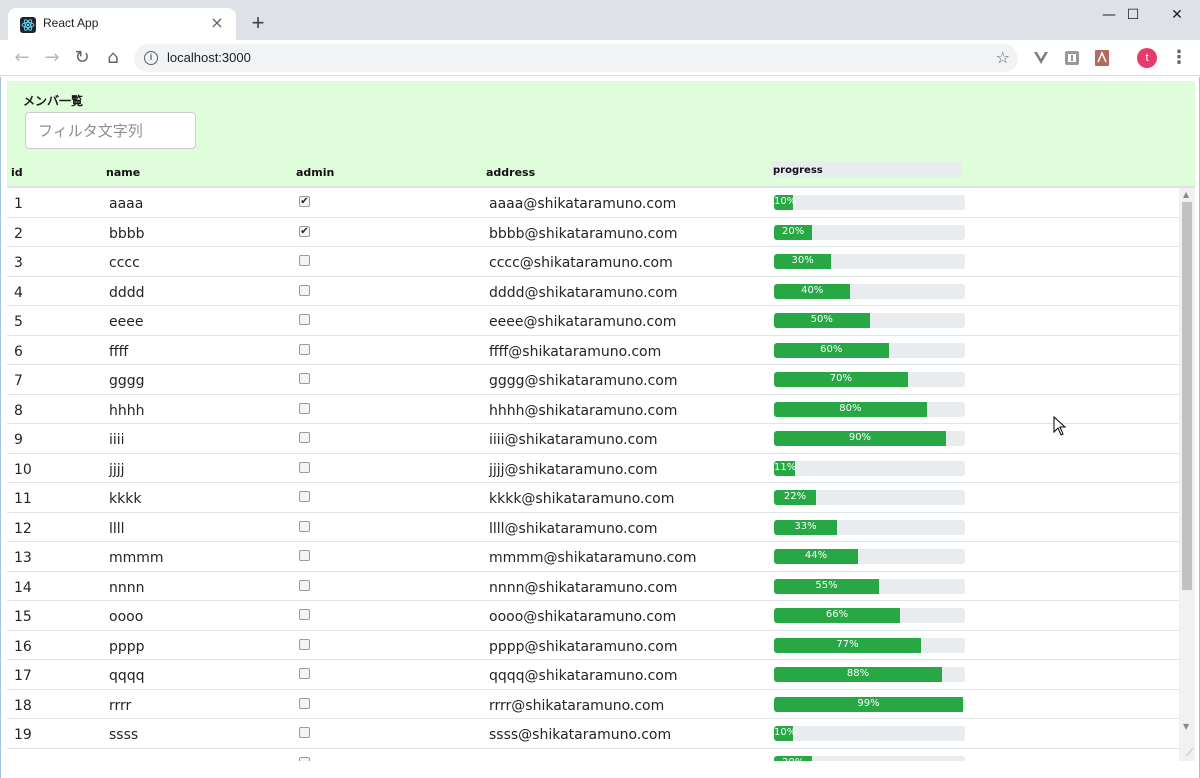 The width and height of the screenshot is (1200, 778). What do you see at coordinates (151, 58) in the screenshot?
I see `site-info-icon: i` at bounding box center [151, 58].